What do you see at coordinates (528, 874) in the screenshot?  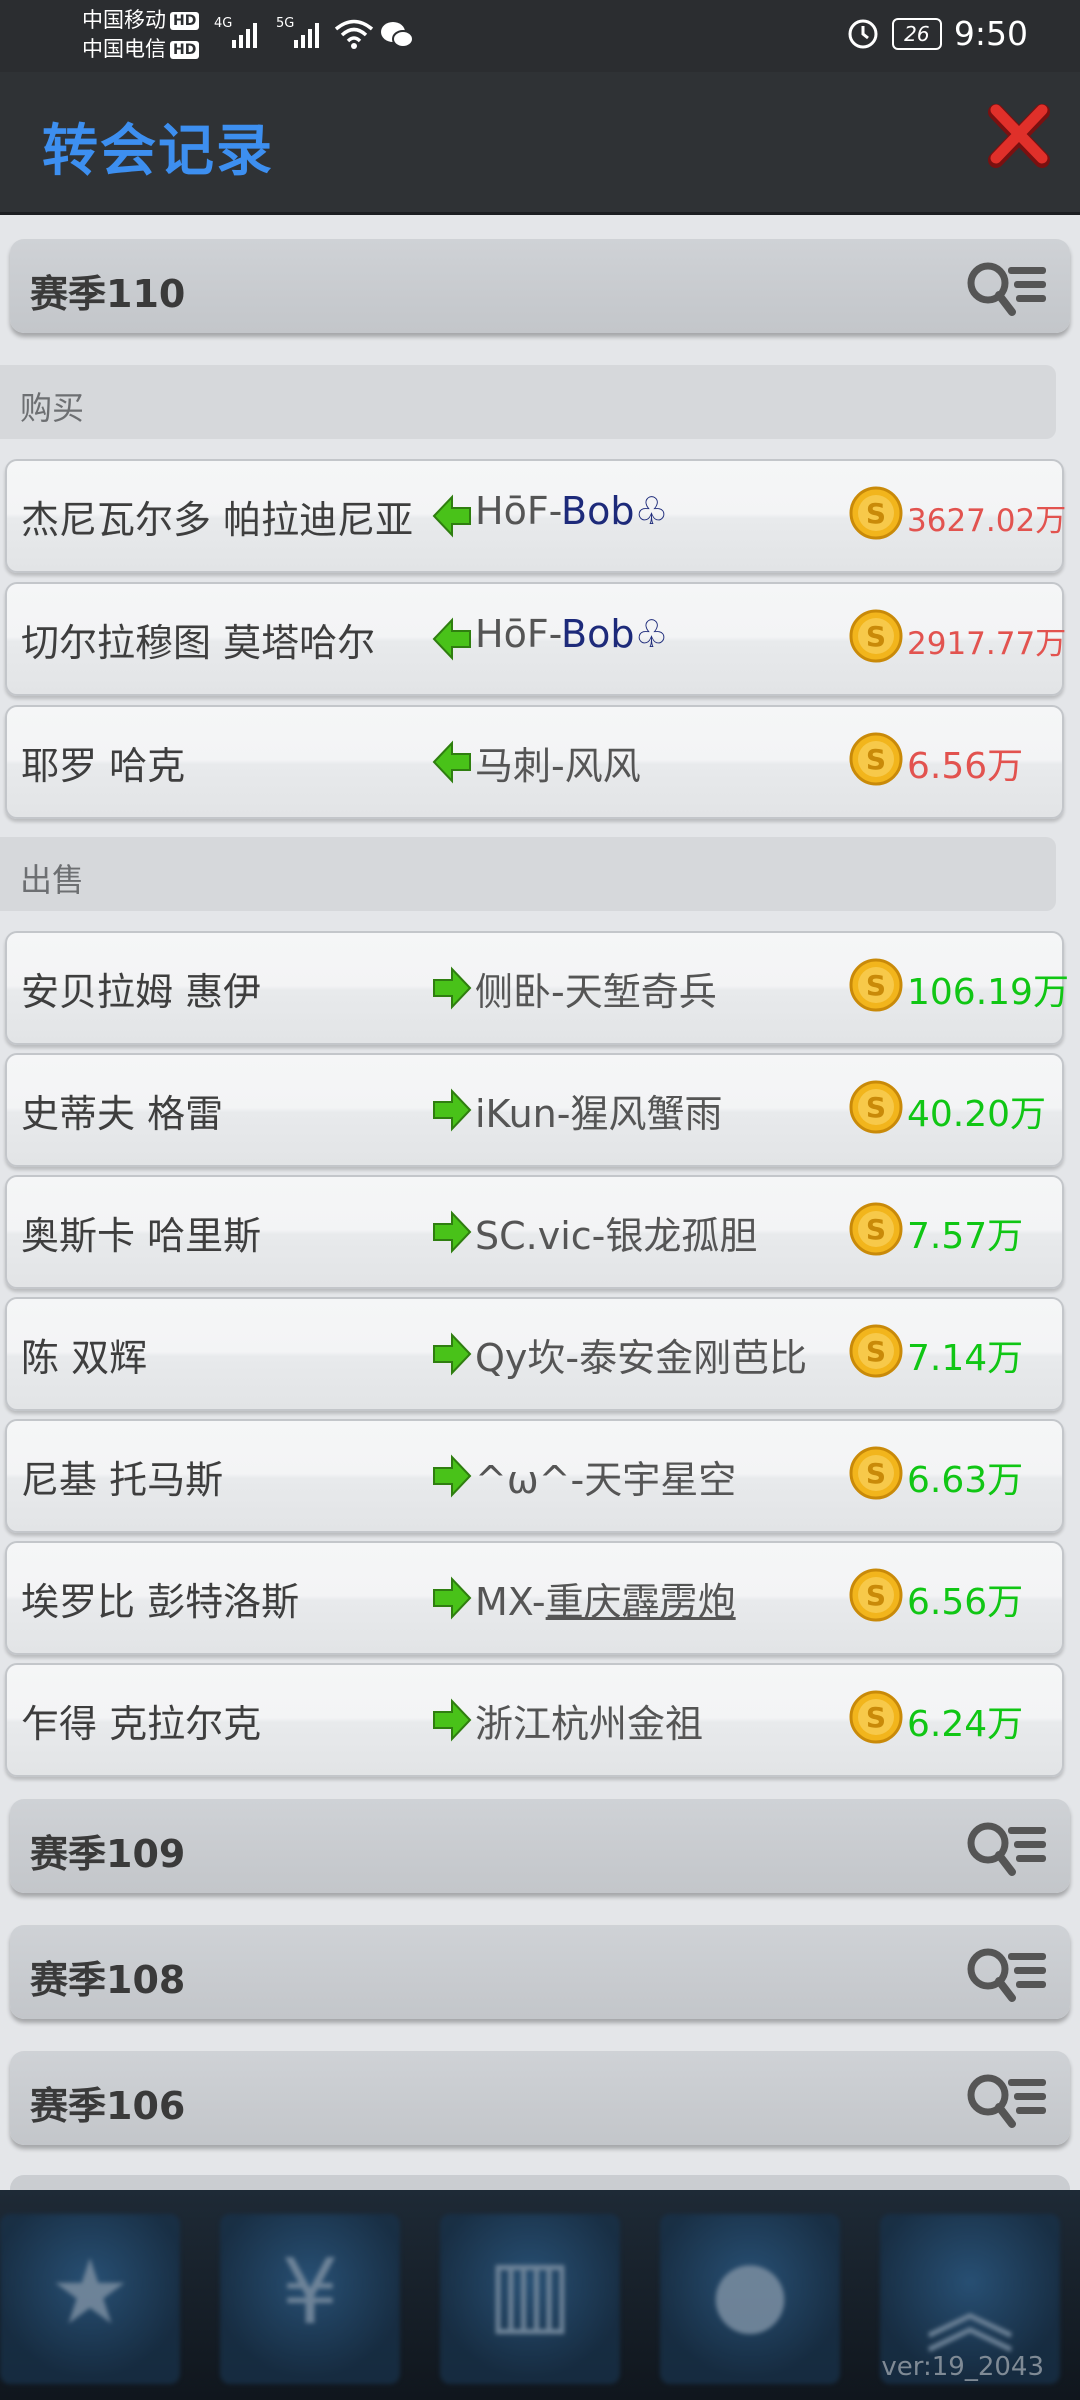 I see `section-header-sell: 出售` at bounding box center [528, 874].